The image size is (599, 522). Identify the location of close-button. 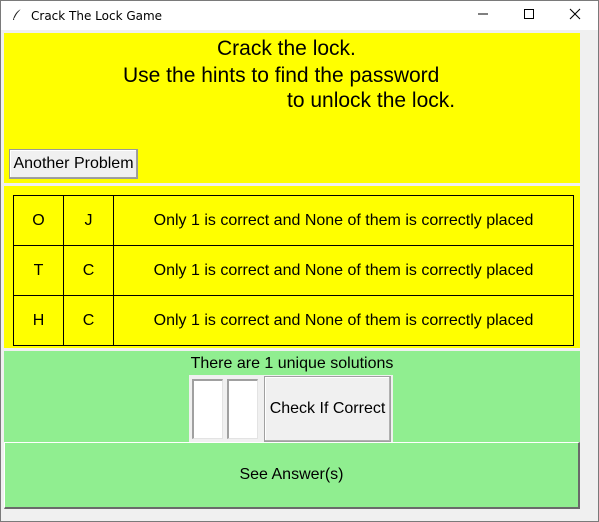
(575, 15).